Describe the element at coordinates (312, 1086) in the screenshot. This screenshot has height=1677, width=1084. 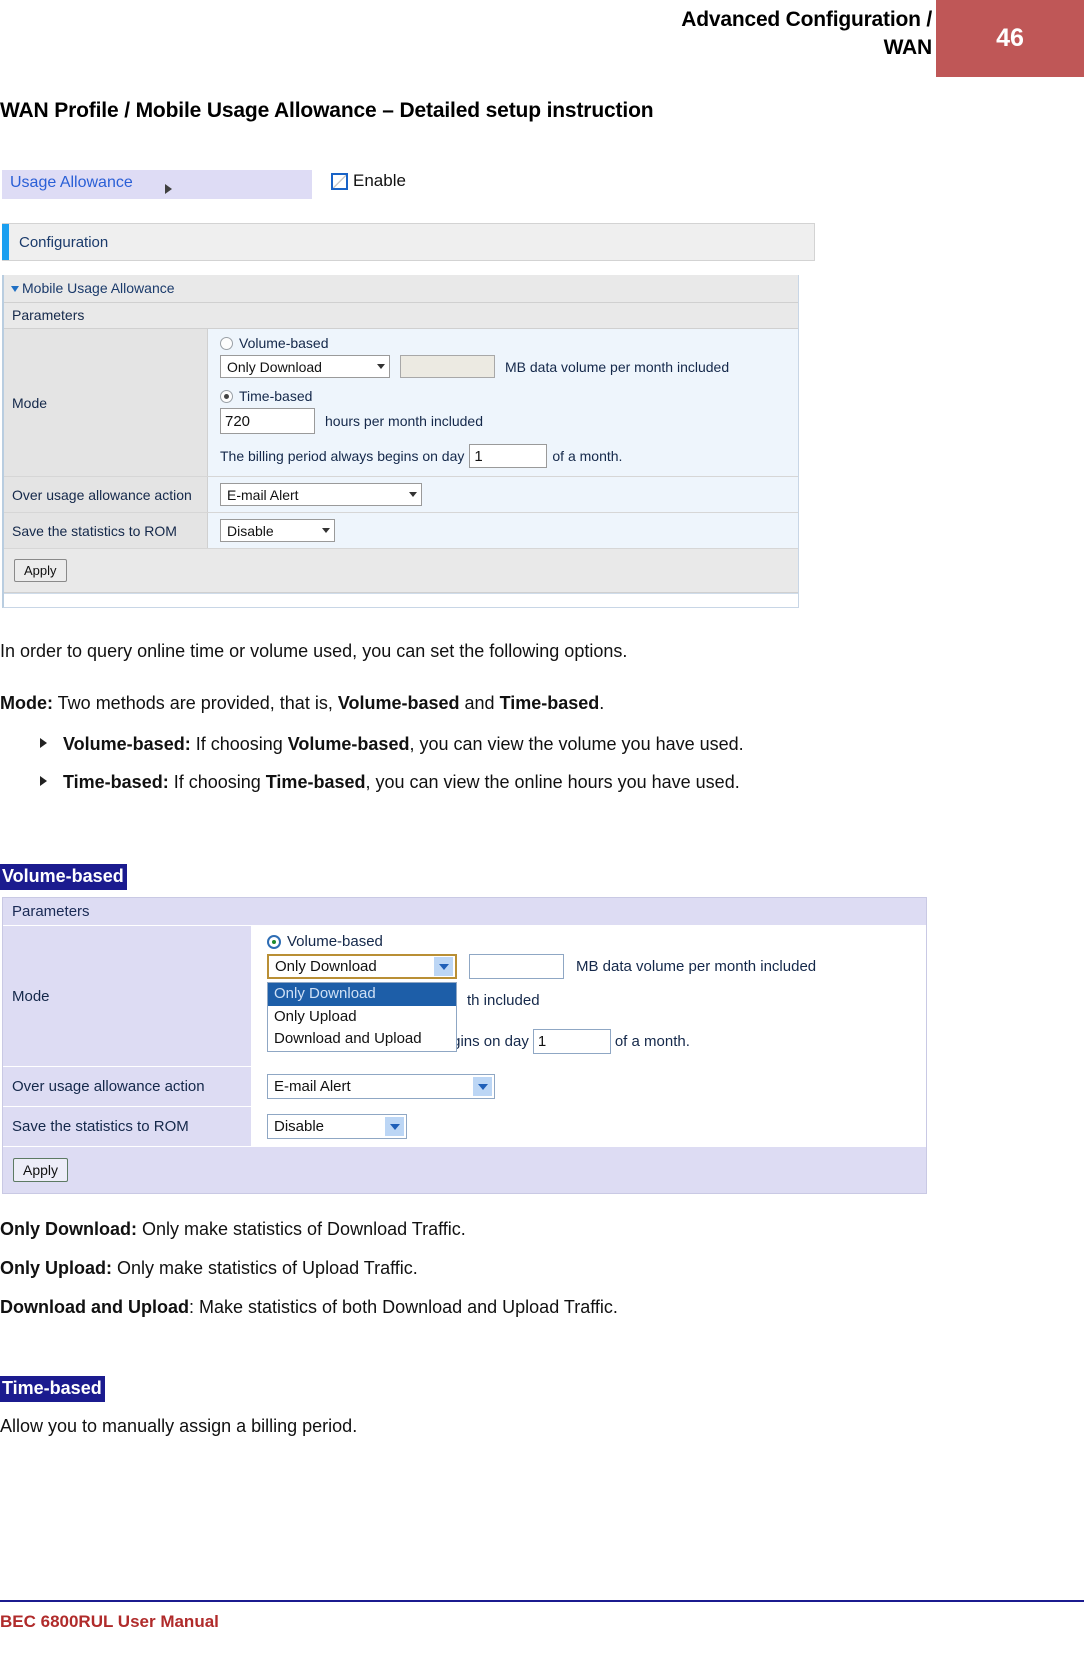
I see `over-usage-select-value-2: E-mail Alert` at that location.